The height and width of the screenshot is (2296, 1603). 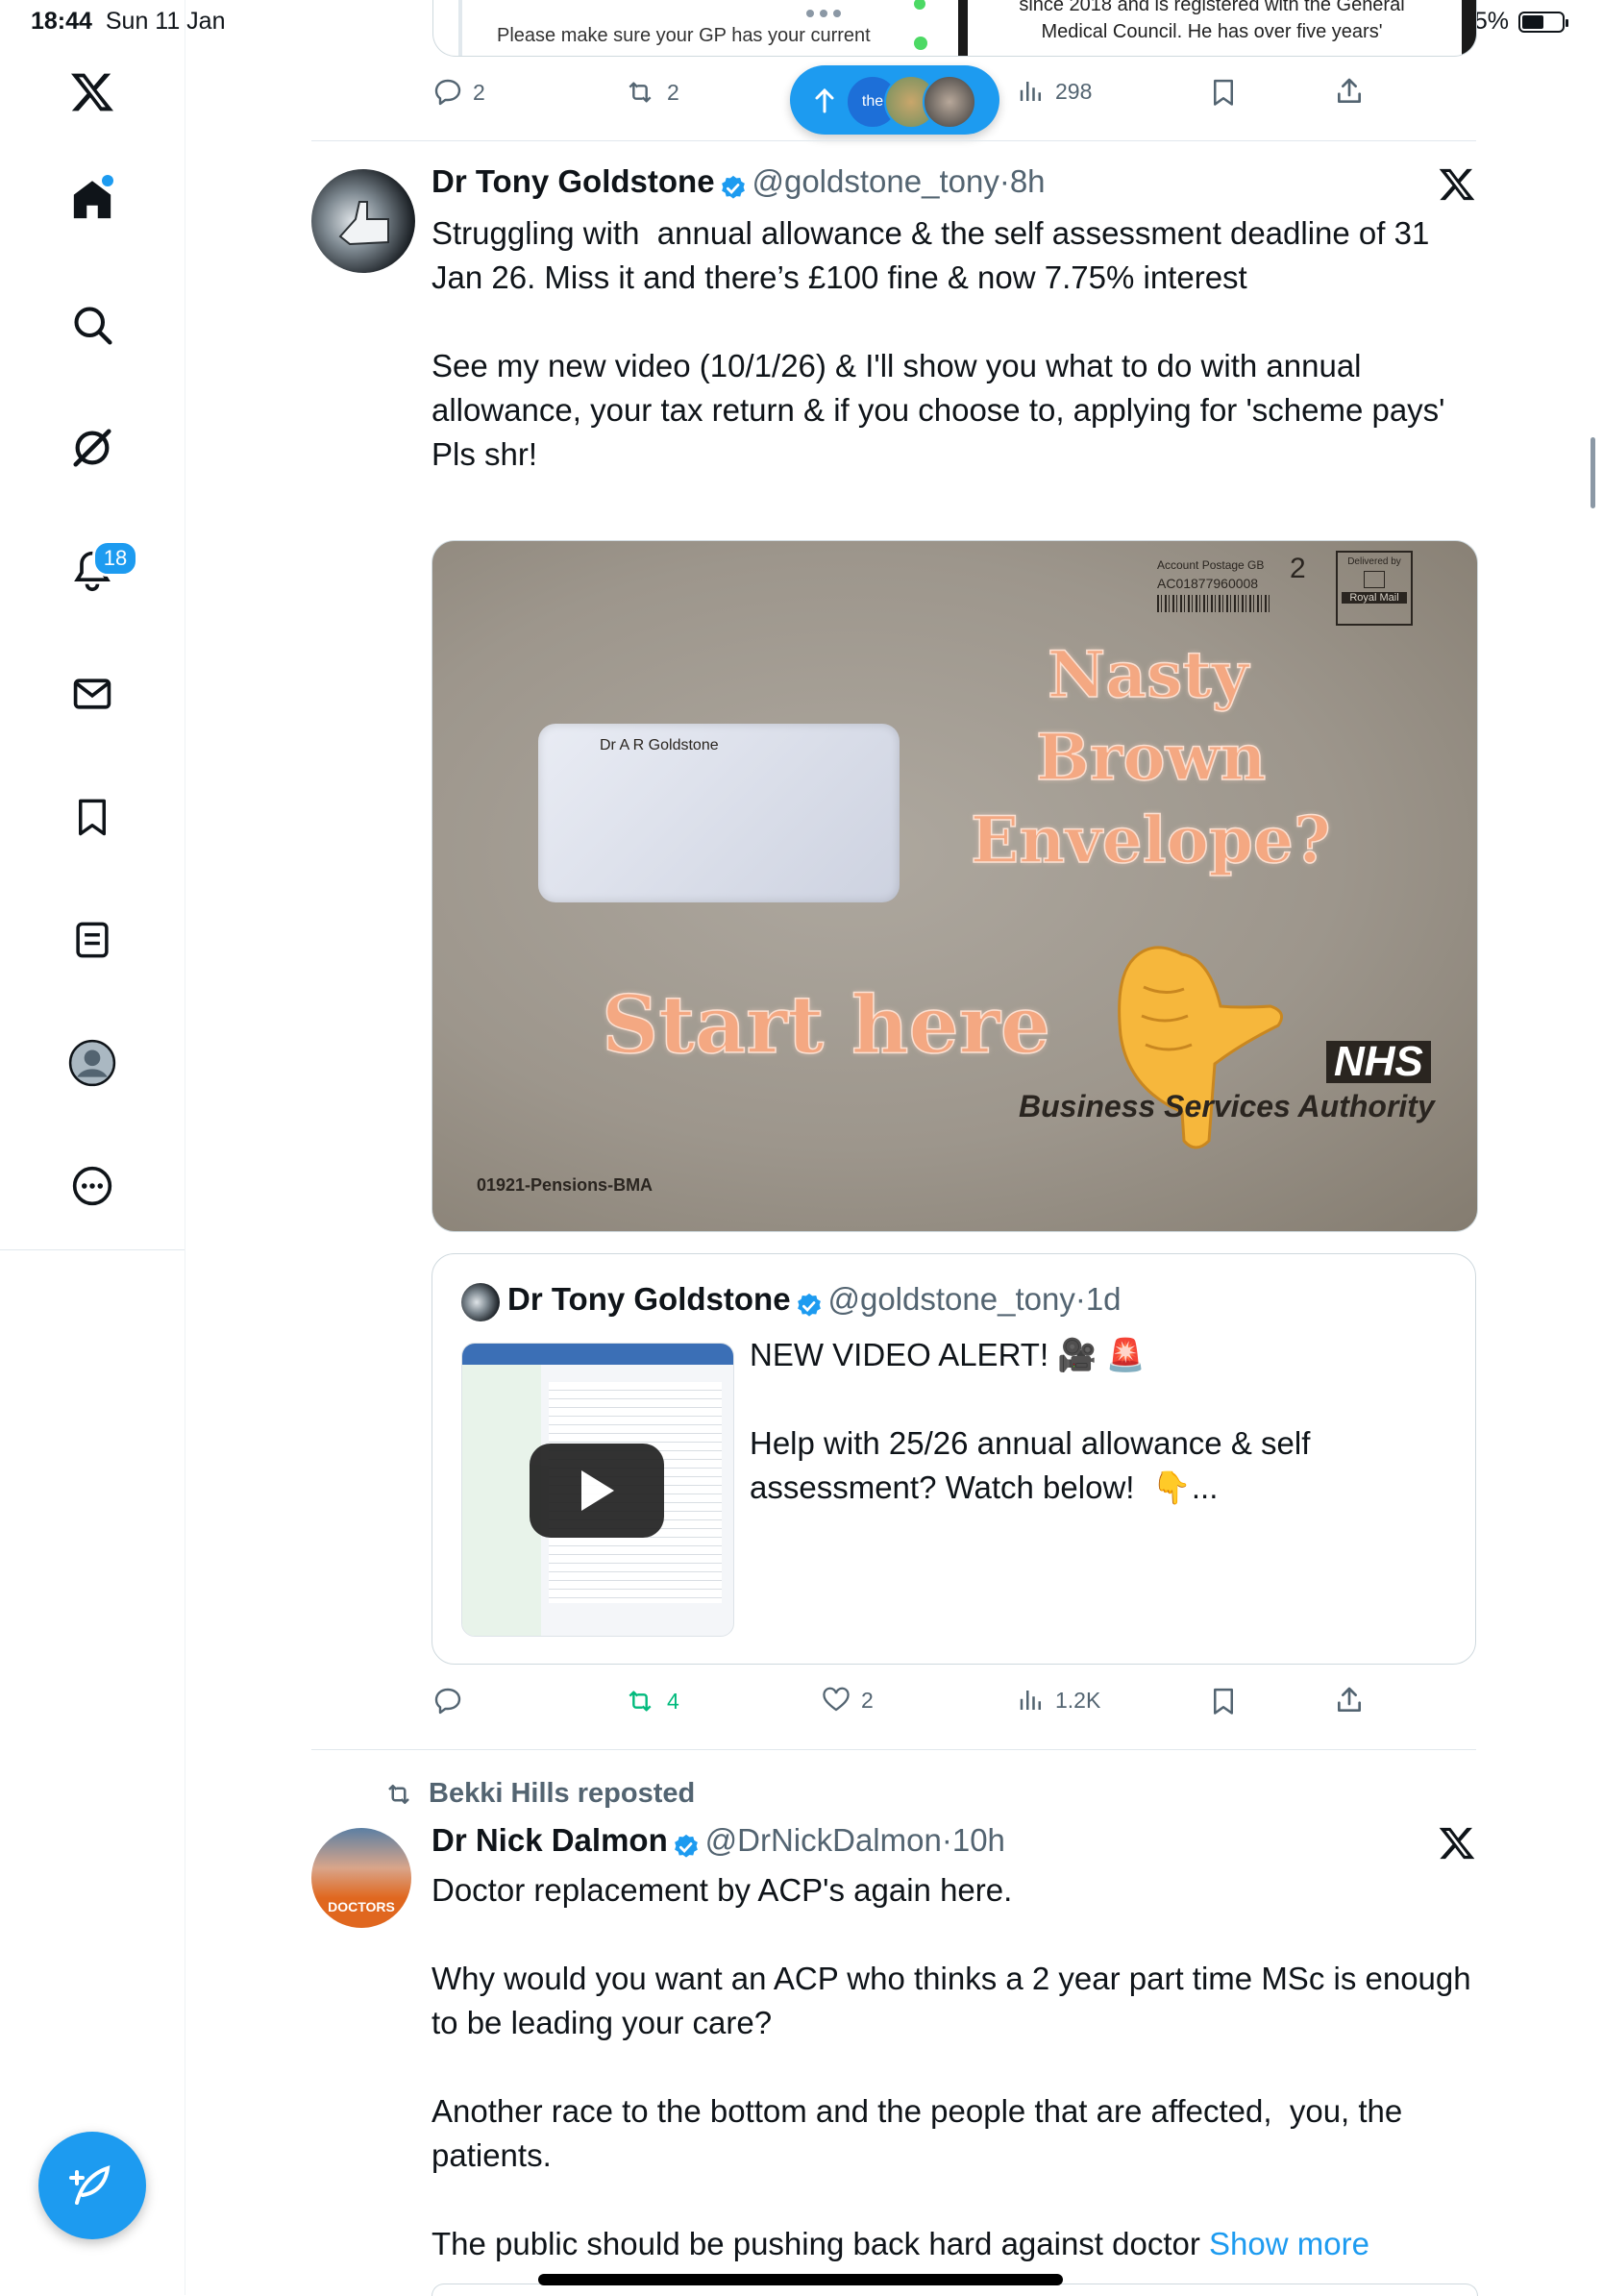 I want to click on tweet2-time: 10h, so click(x=979, y=1840).